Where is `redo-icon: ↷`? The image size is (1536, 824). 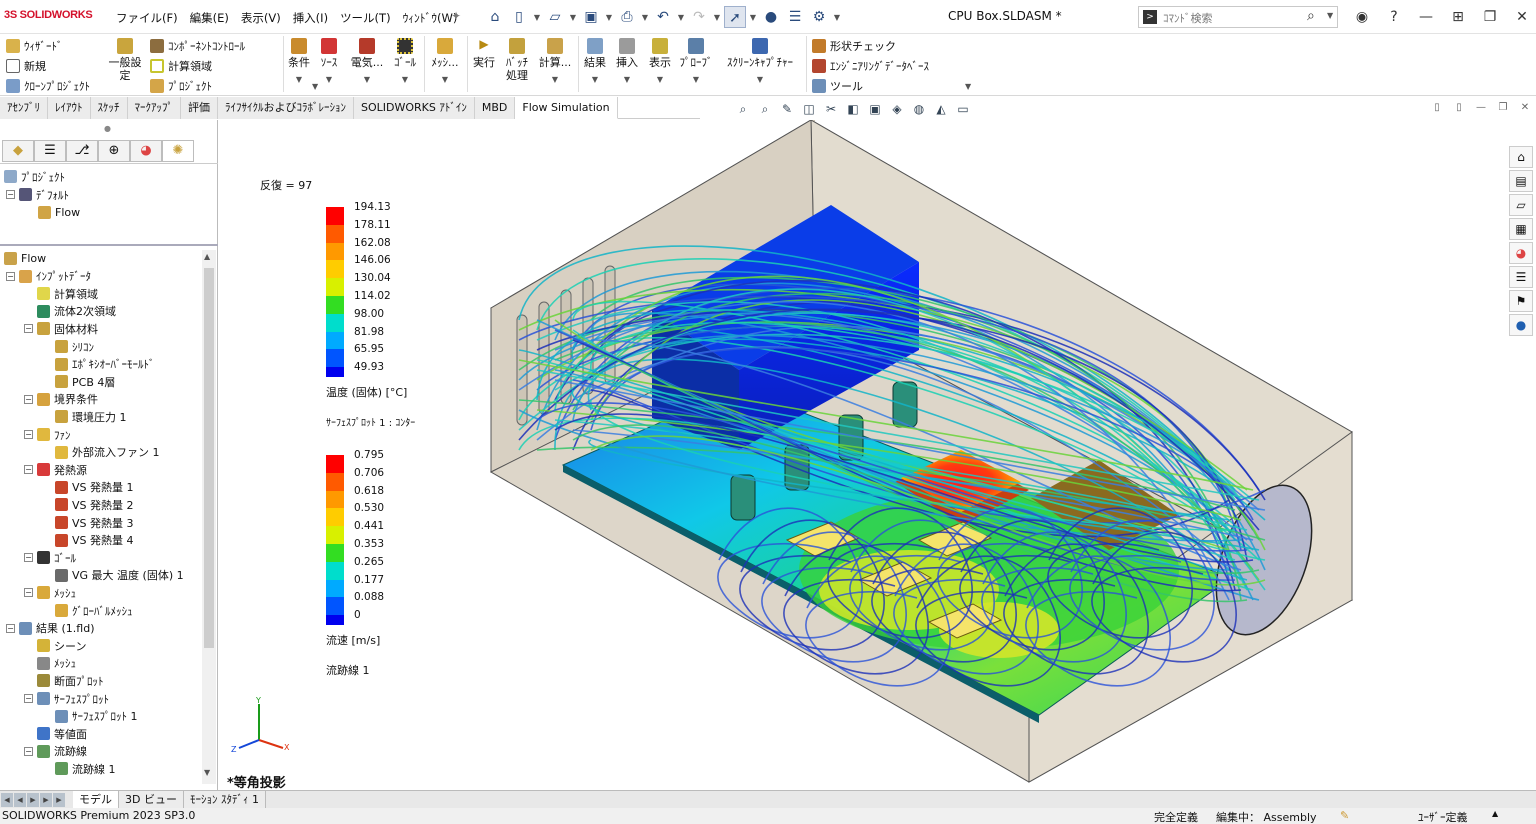
redo-icon: ↷ is located at coordinates (699, 17).